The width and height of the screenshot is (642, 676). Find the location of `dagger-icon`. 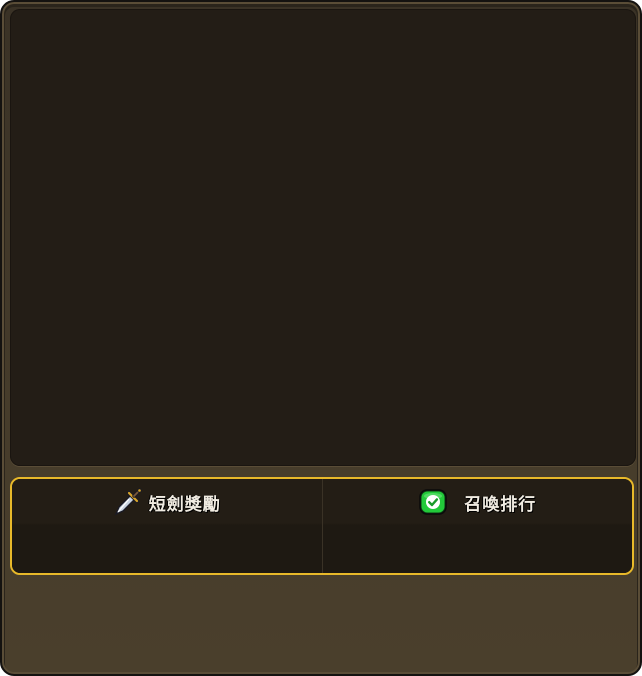

dagger-icon is located at coordinates (128, 502).